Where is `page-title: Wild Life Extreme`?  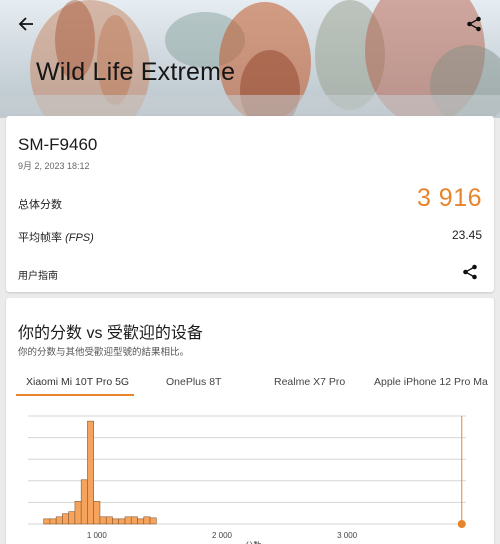
page-title: Wild Life Extreme is located at coordinates (136, 72).